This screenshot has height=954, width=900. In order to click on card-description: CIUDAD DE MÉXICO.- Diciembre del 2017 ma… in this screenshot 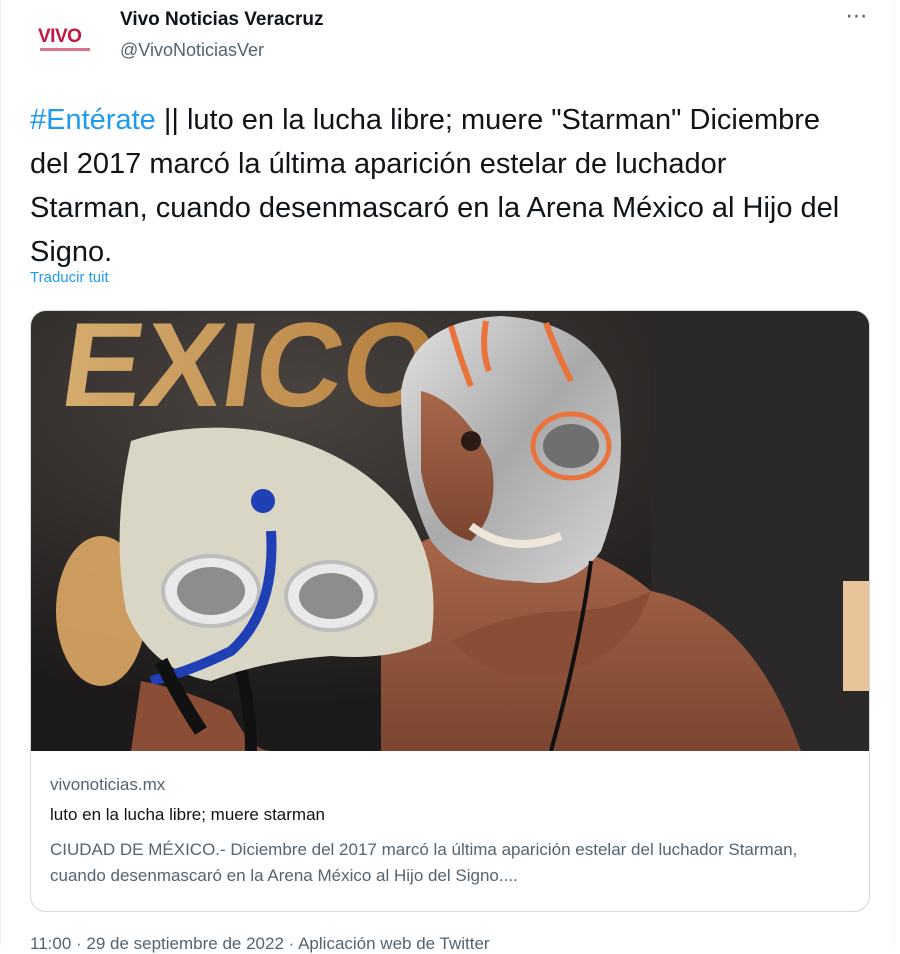, I will do `click(424, 862)`.